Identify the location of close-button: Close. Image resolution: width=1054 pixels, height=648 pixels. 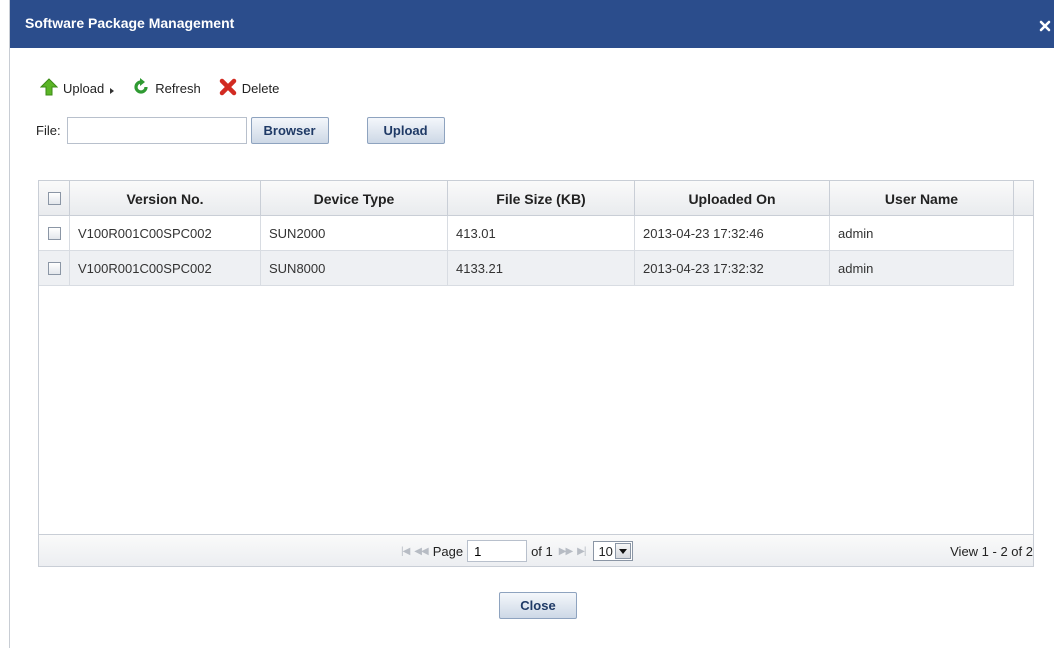
(538, 605).